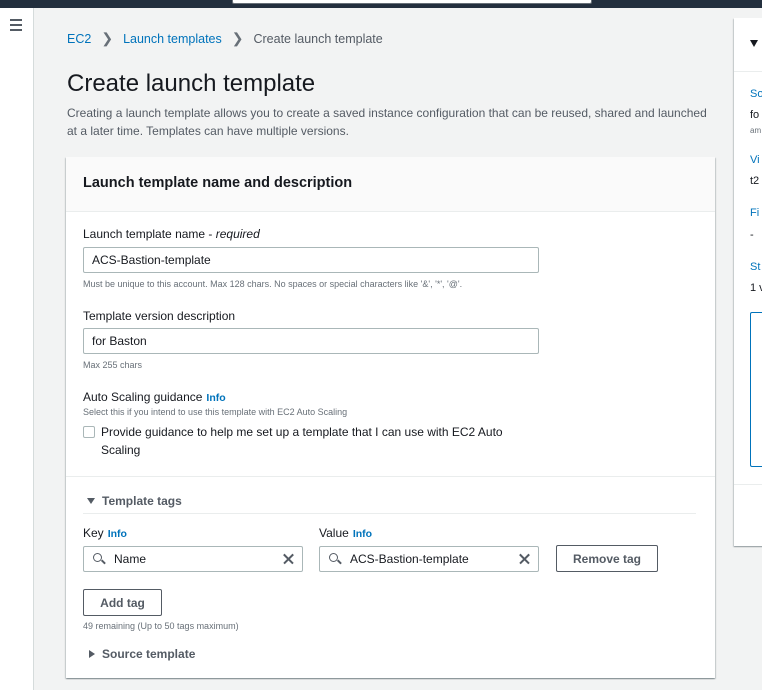 This screenshot has height=690, width=762. What do you see at coordinates (318, 38) in the screenshot?
I see `breadcrumb-current: Create launch template` at bounding box center [318, 38].